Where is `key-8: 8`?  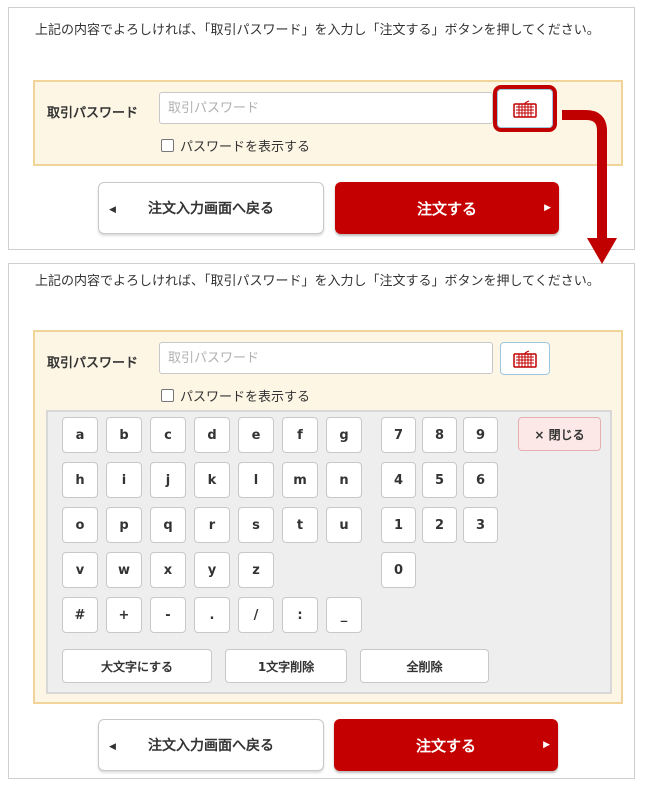 key-8: 8 is located at coordinates (439, 435).